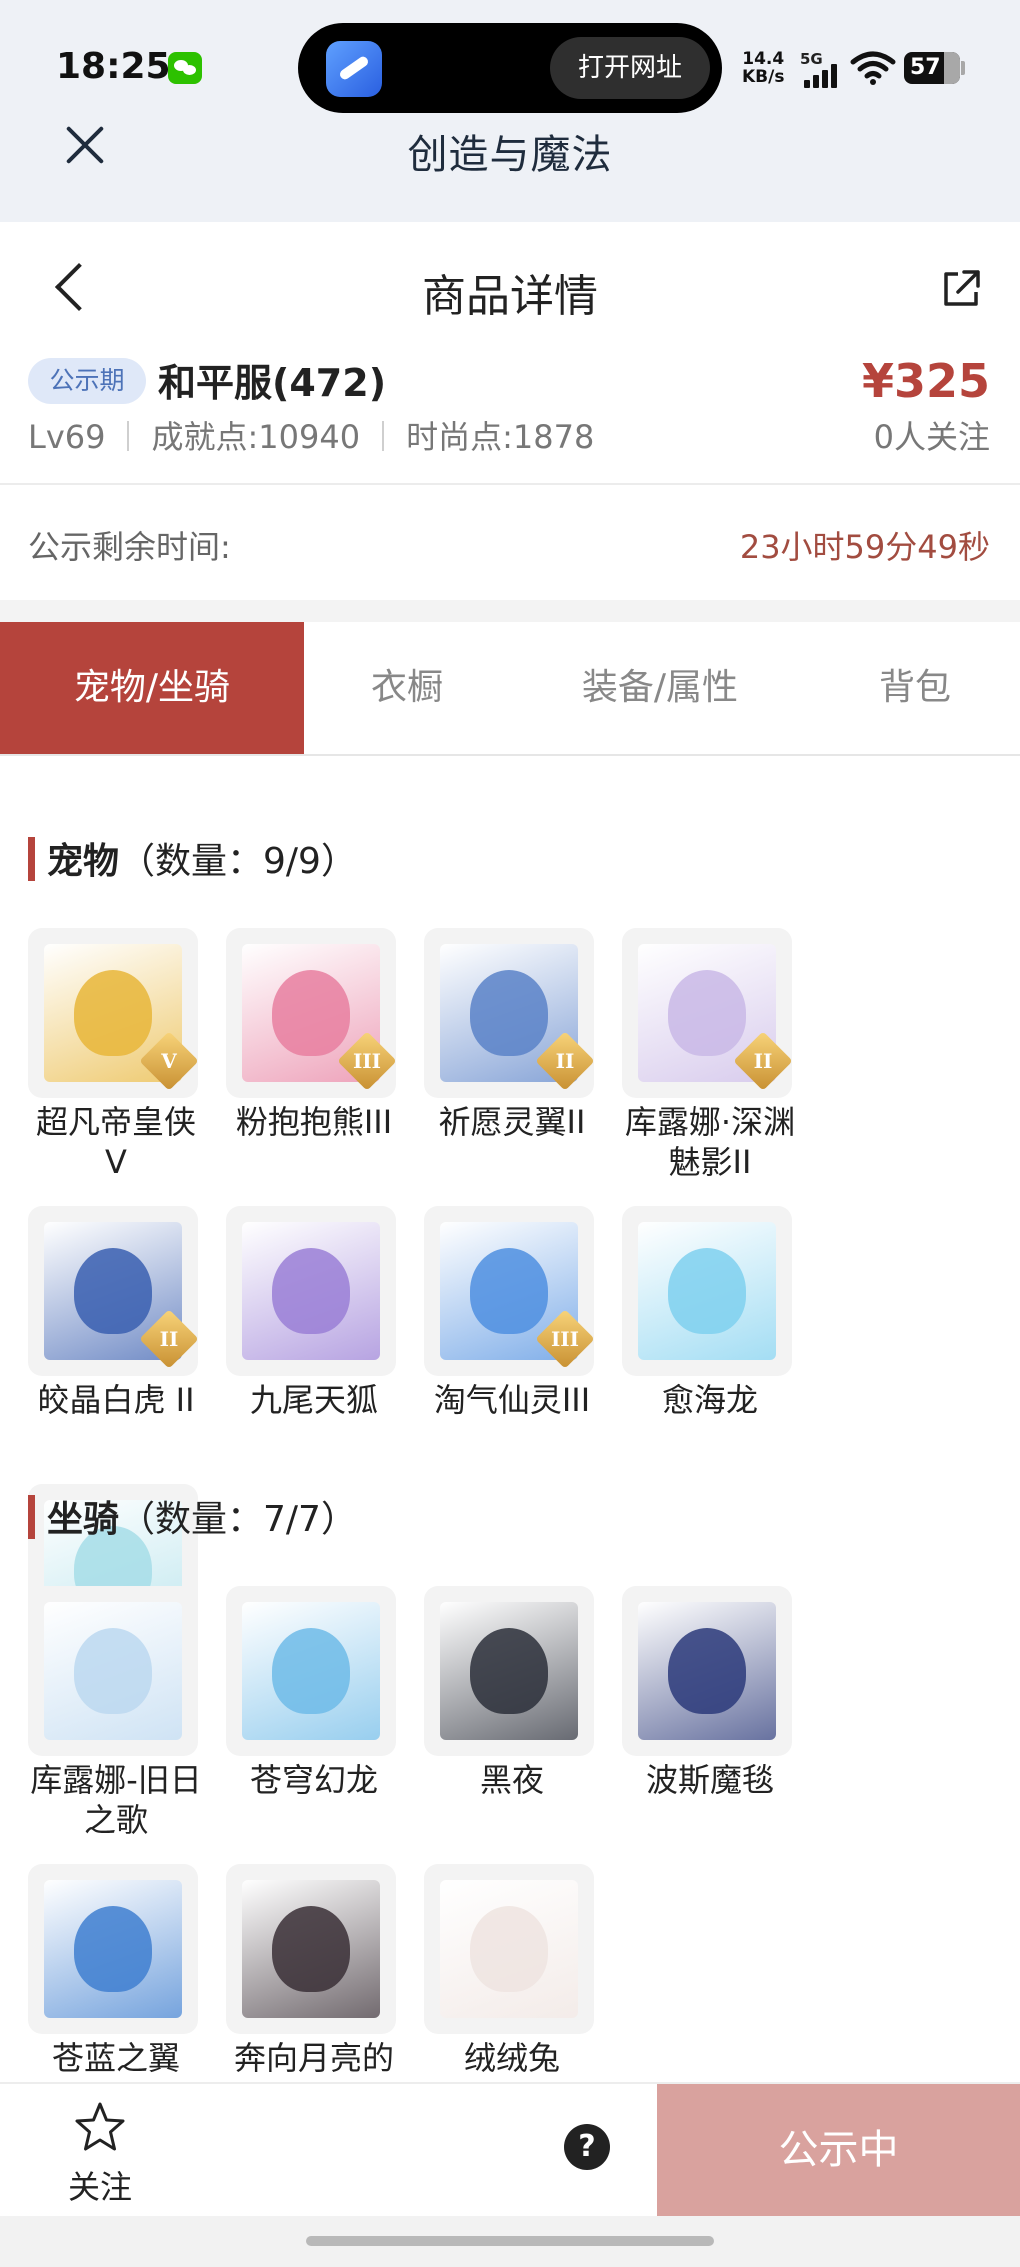 The height and width of the screenshot is (2267, 1020). I want to click on mounts-section-title: 坐骑（数量：7/7）, so click(192, 1516).